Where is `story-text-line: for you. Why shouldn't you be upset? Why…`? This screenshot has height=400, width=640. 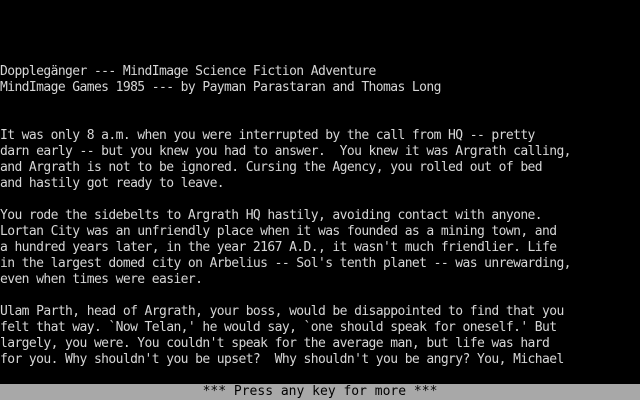 story-text-line: for you. Why shouldn't you be upset? Why… is located at coordinates (282, 359).